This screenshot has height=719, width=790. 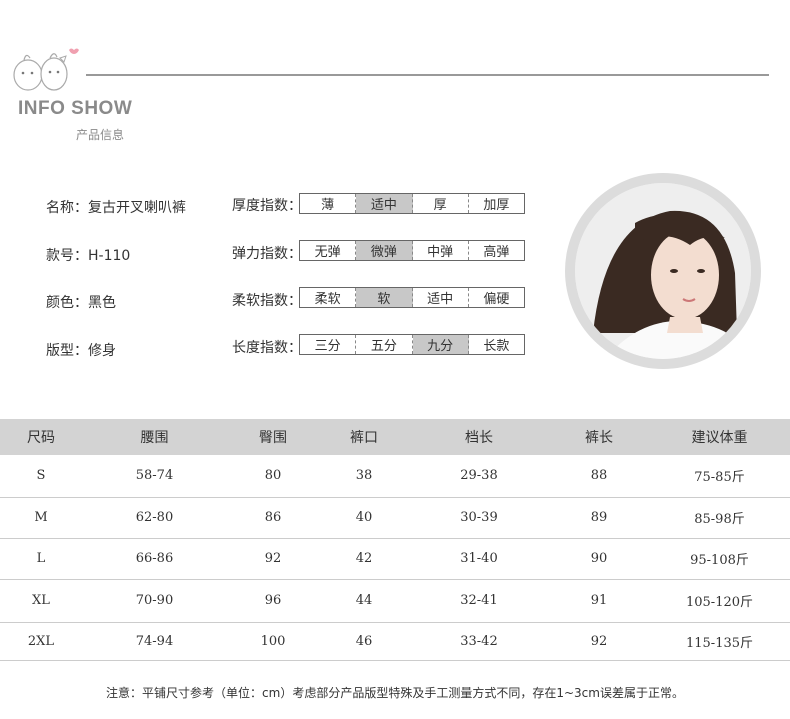 What do you see at coordinates (273, 437) in the screenshot?
I see `column-header: 臀围` at bounding box center [273, 437].